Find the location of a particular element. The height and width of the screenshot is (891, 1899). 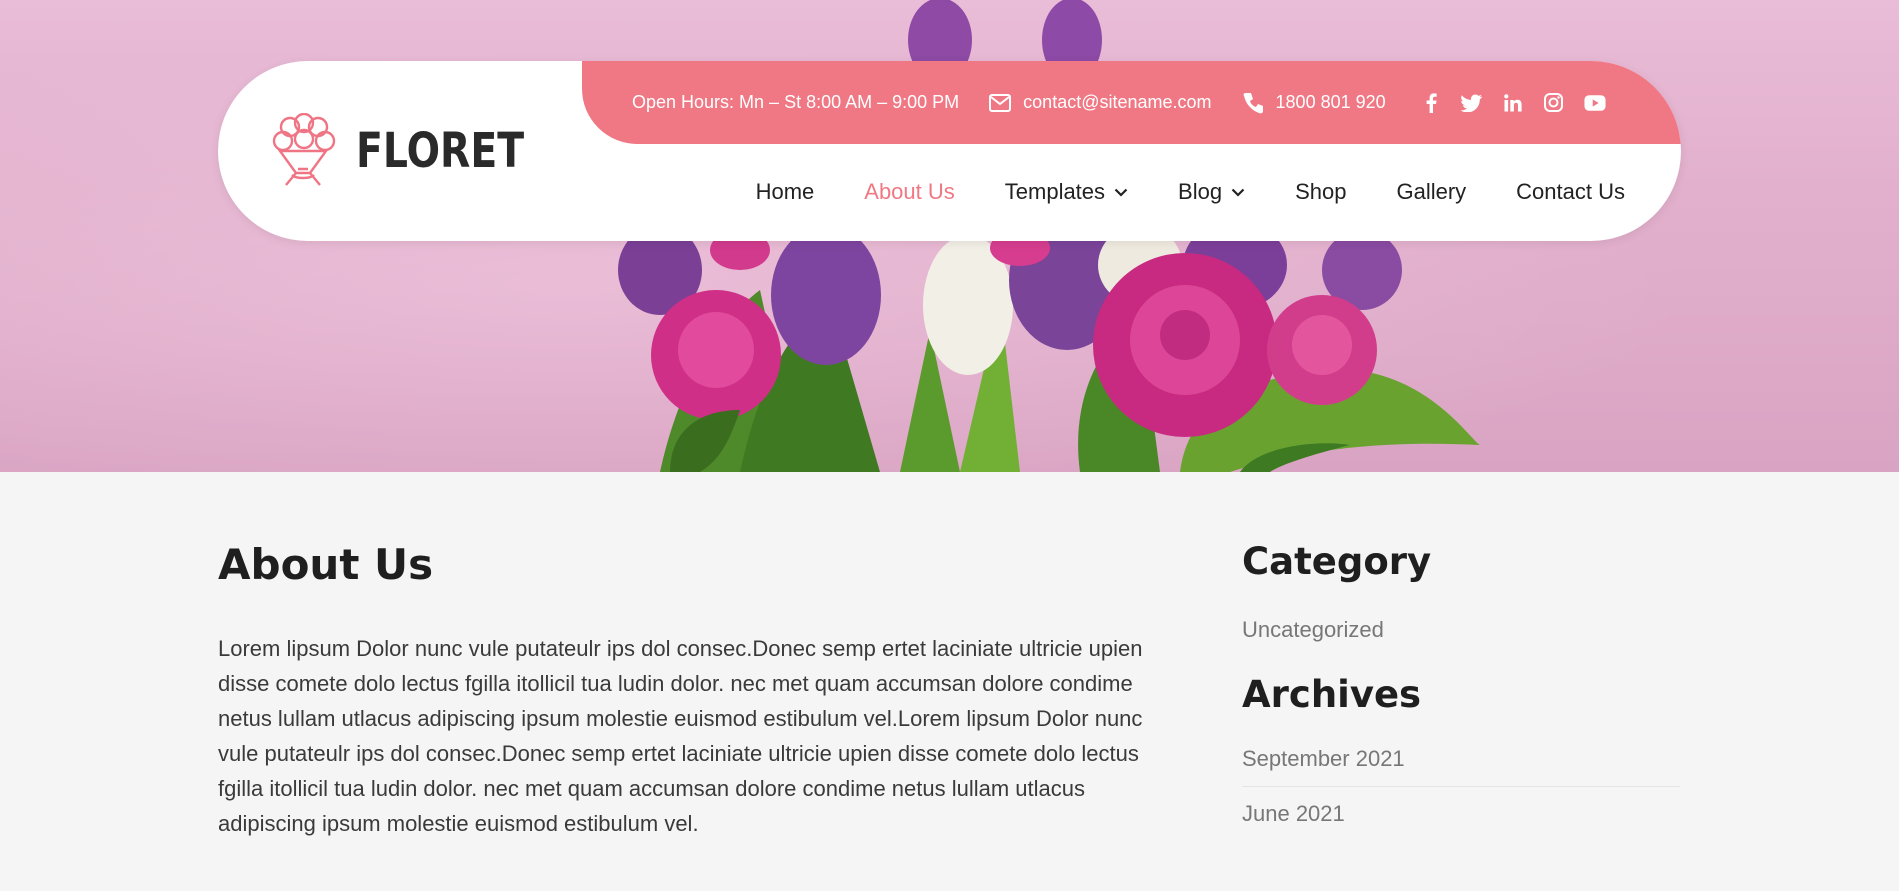

youtube-icon is located at coordinates (1595, 103).